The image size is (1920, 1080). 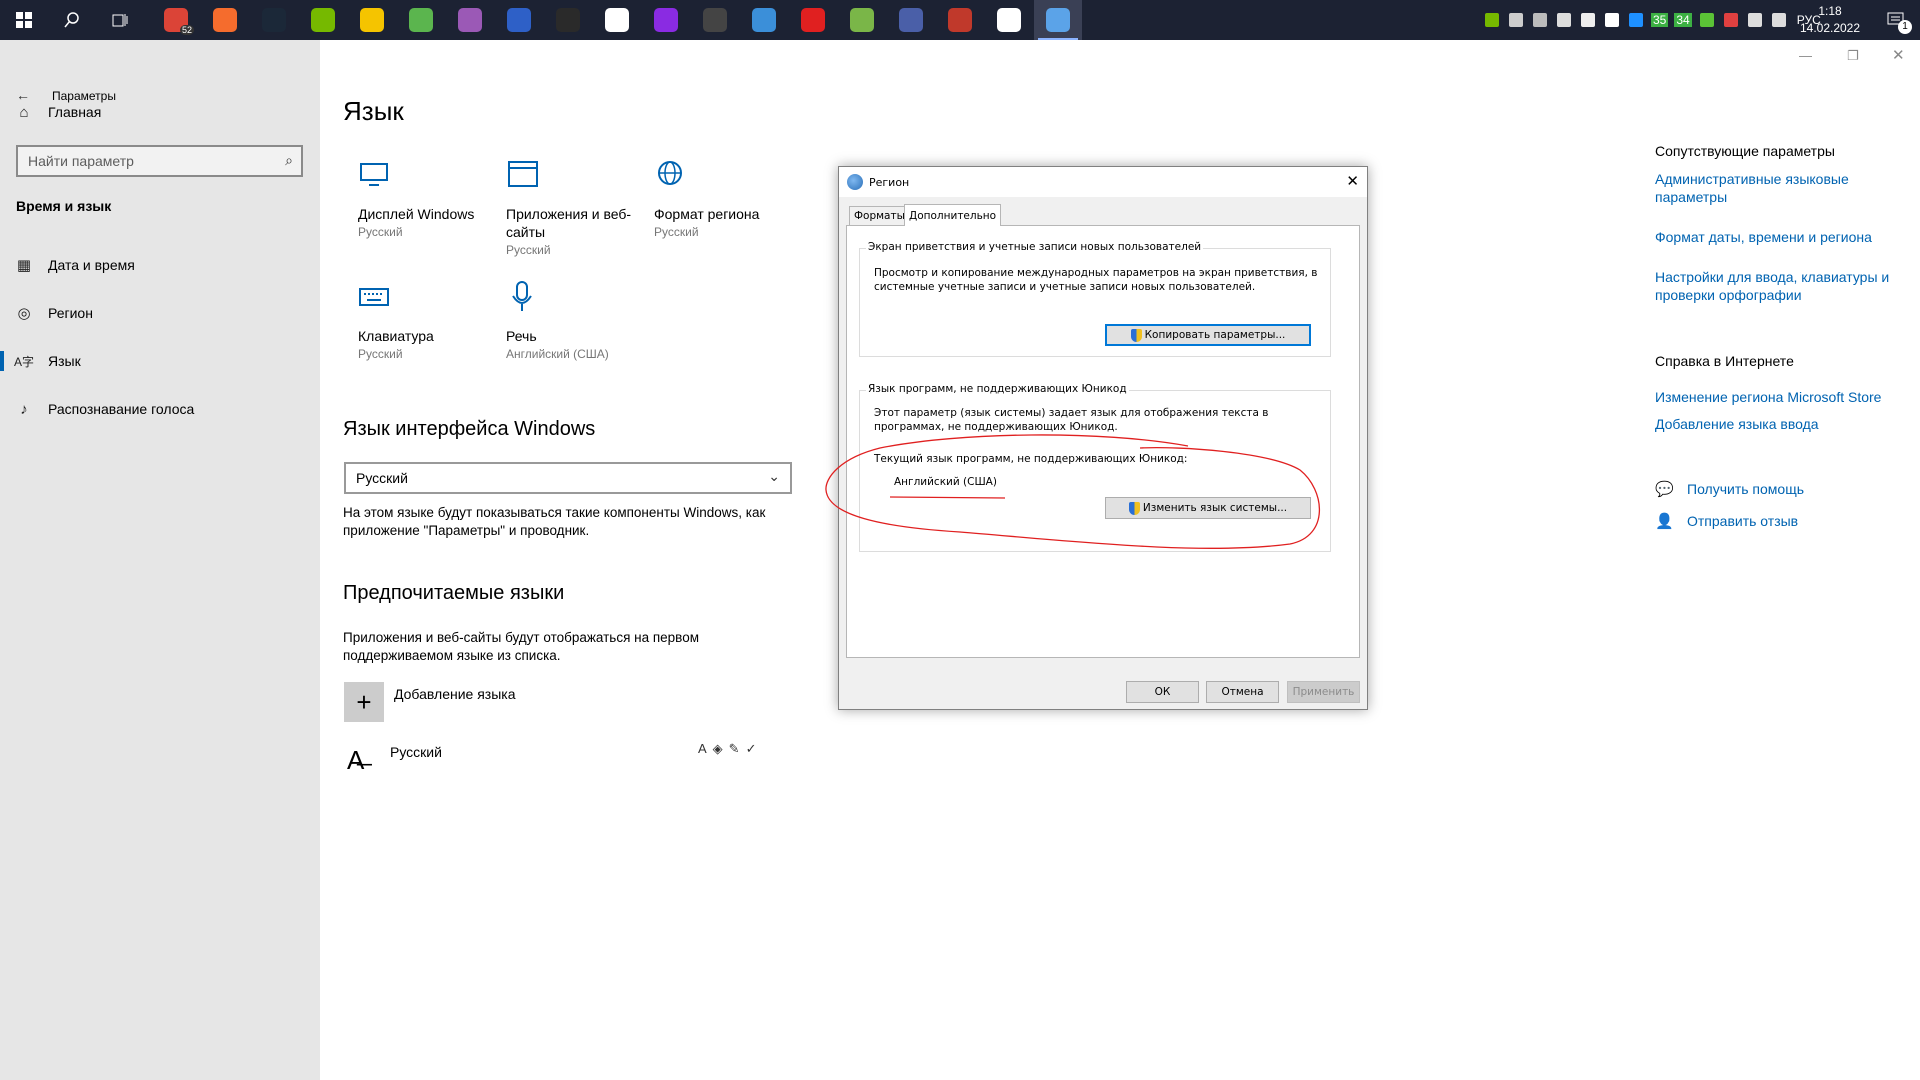 I want to click on tile-name: Дисплей Windows, so click(x=416, y=214).